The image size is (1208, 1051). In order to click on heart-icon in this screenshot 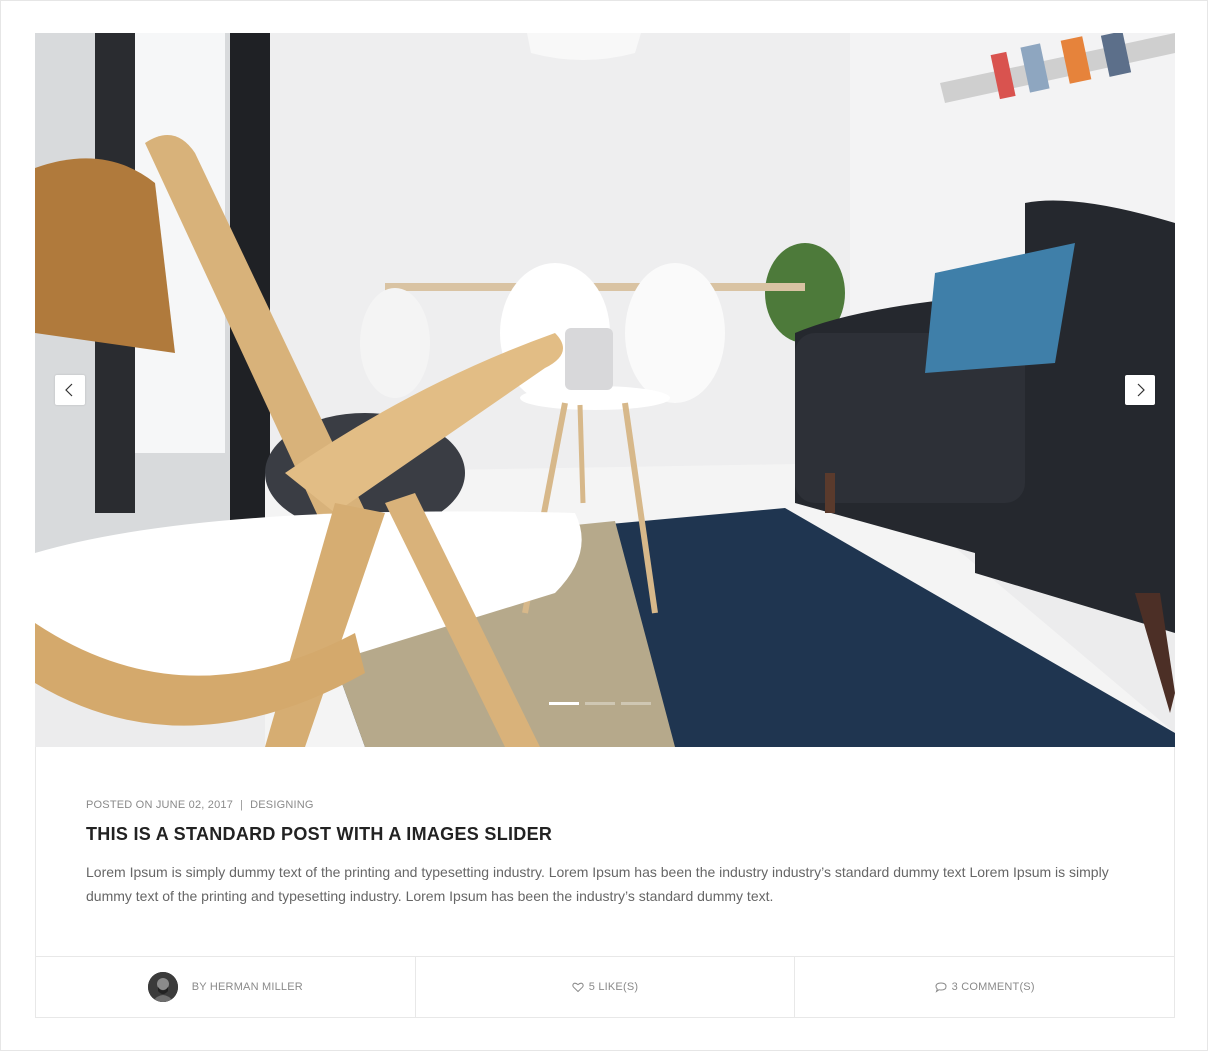, I will do `click(578, 987)`.